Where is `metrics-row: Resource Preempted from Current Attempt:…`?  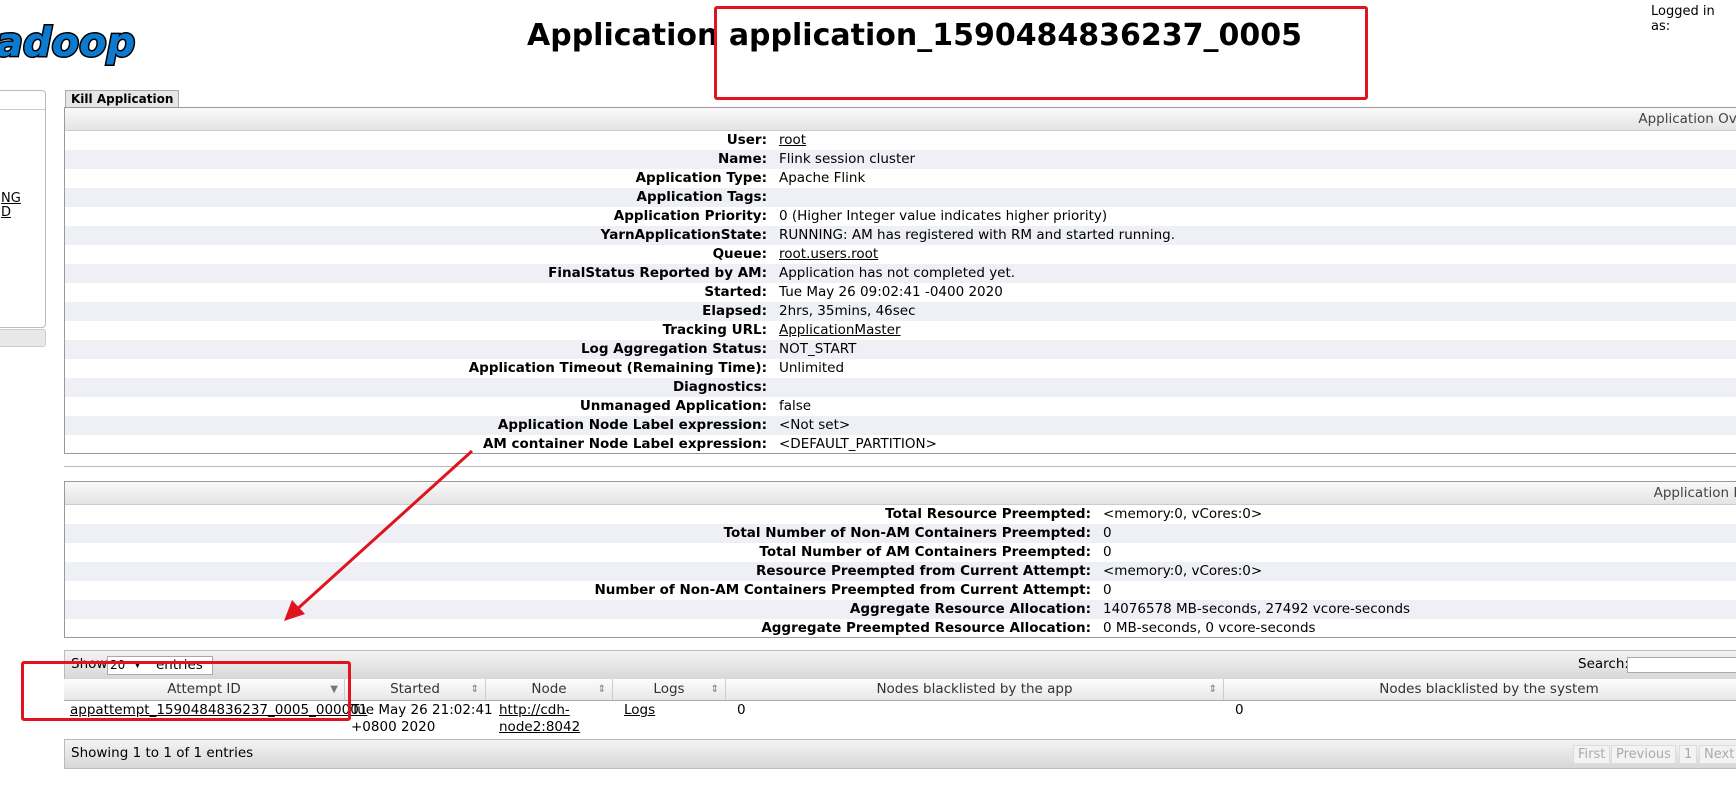
metrics-row: Resource Preempted from Current Attempt:… is located at coordinates (900, 571).